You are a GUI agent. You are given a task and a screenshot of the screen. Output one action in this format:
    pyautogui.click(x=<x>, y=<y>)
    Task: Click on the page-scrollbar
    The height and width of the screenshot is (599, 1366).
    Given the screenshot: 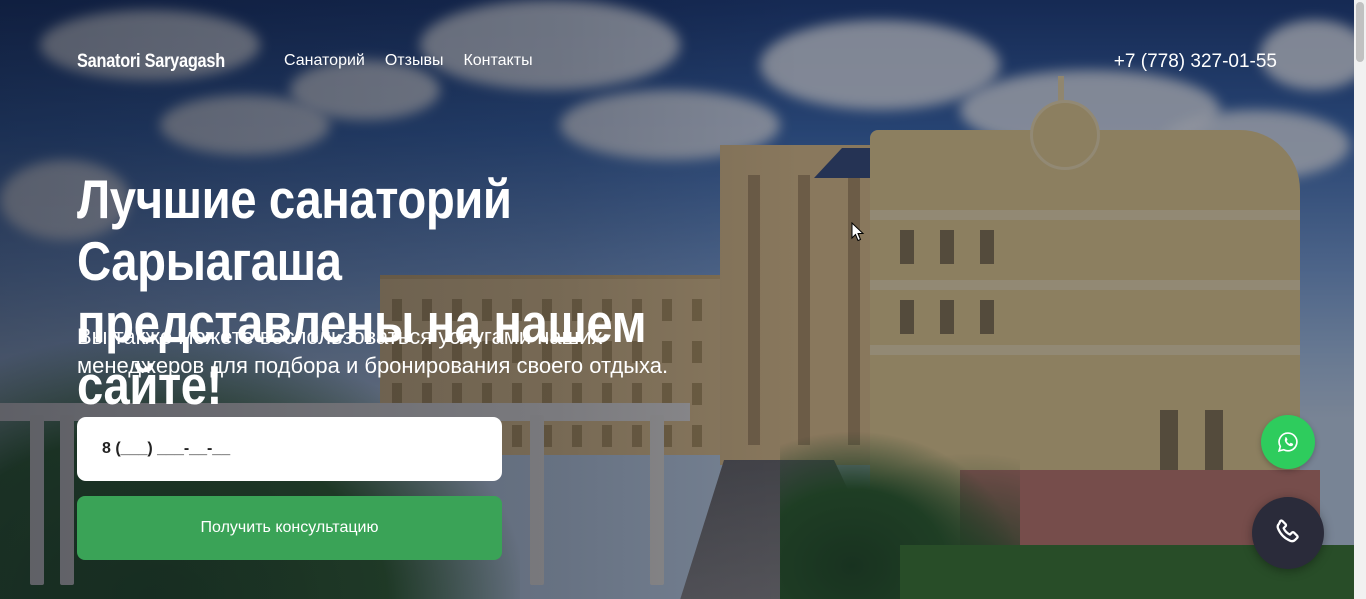 What is the action you would take?
    pyautogui.click(x=1360, y=299)
    